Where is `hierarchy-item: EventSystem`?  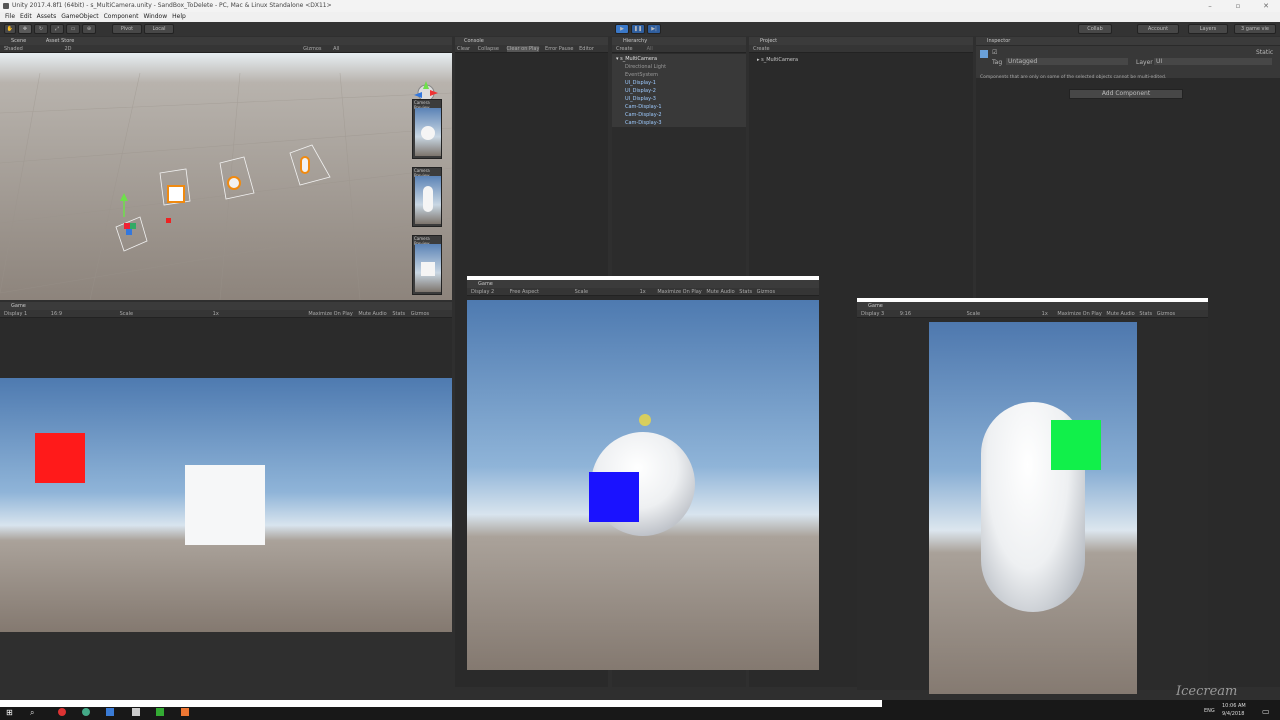 hierarchy-item: EventSystem is located at coordinates (641, 75).